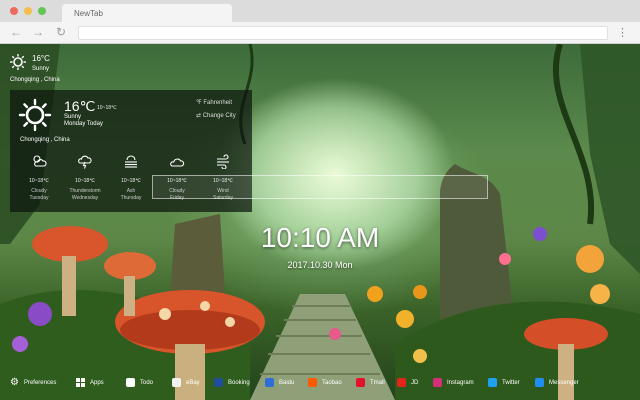  I want to click on close-window-button, so click(14, 11).